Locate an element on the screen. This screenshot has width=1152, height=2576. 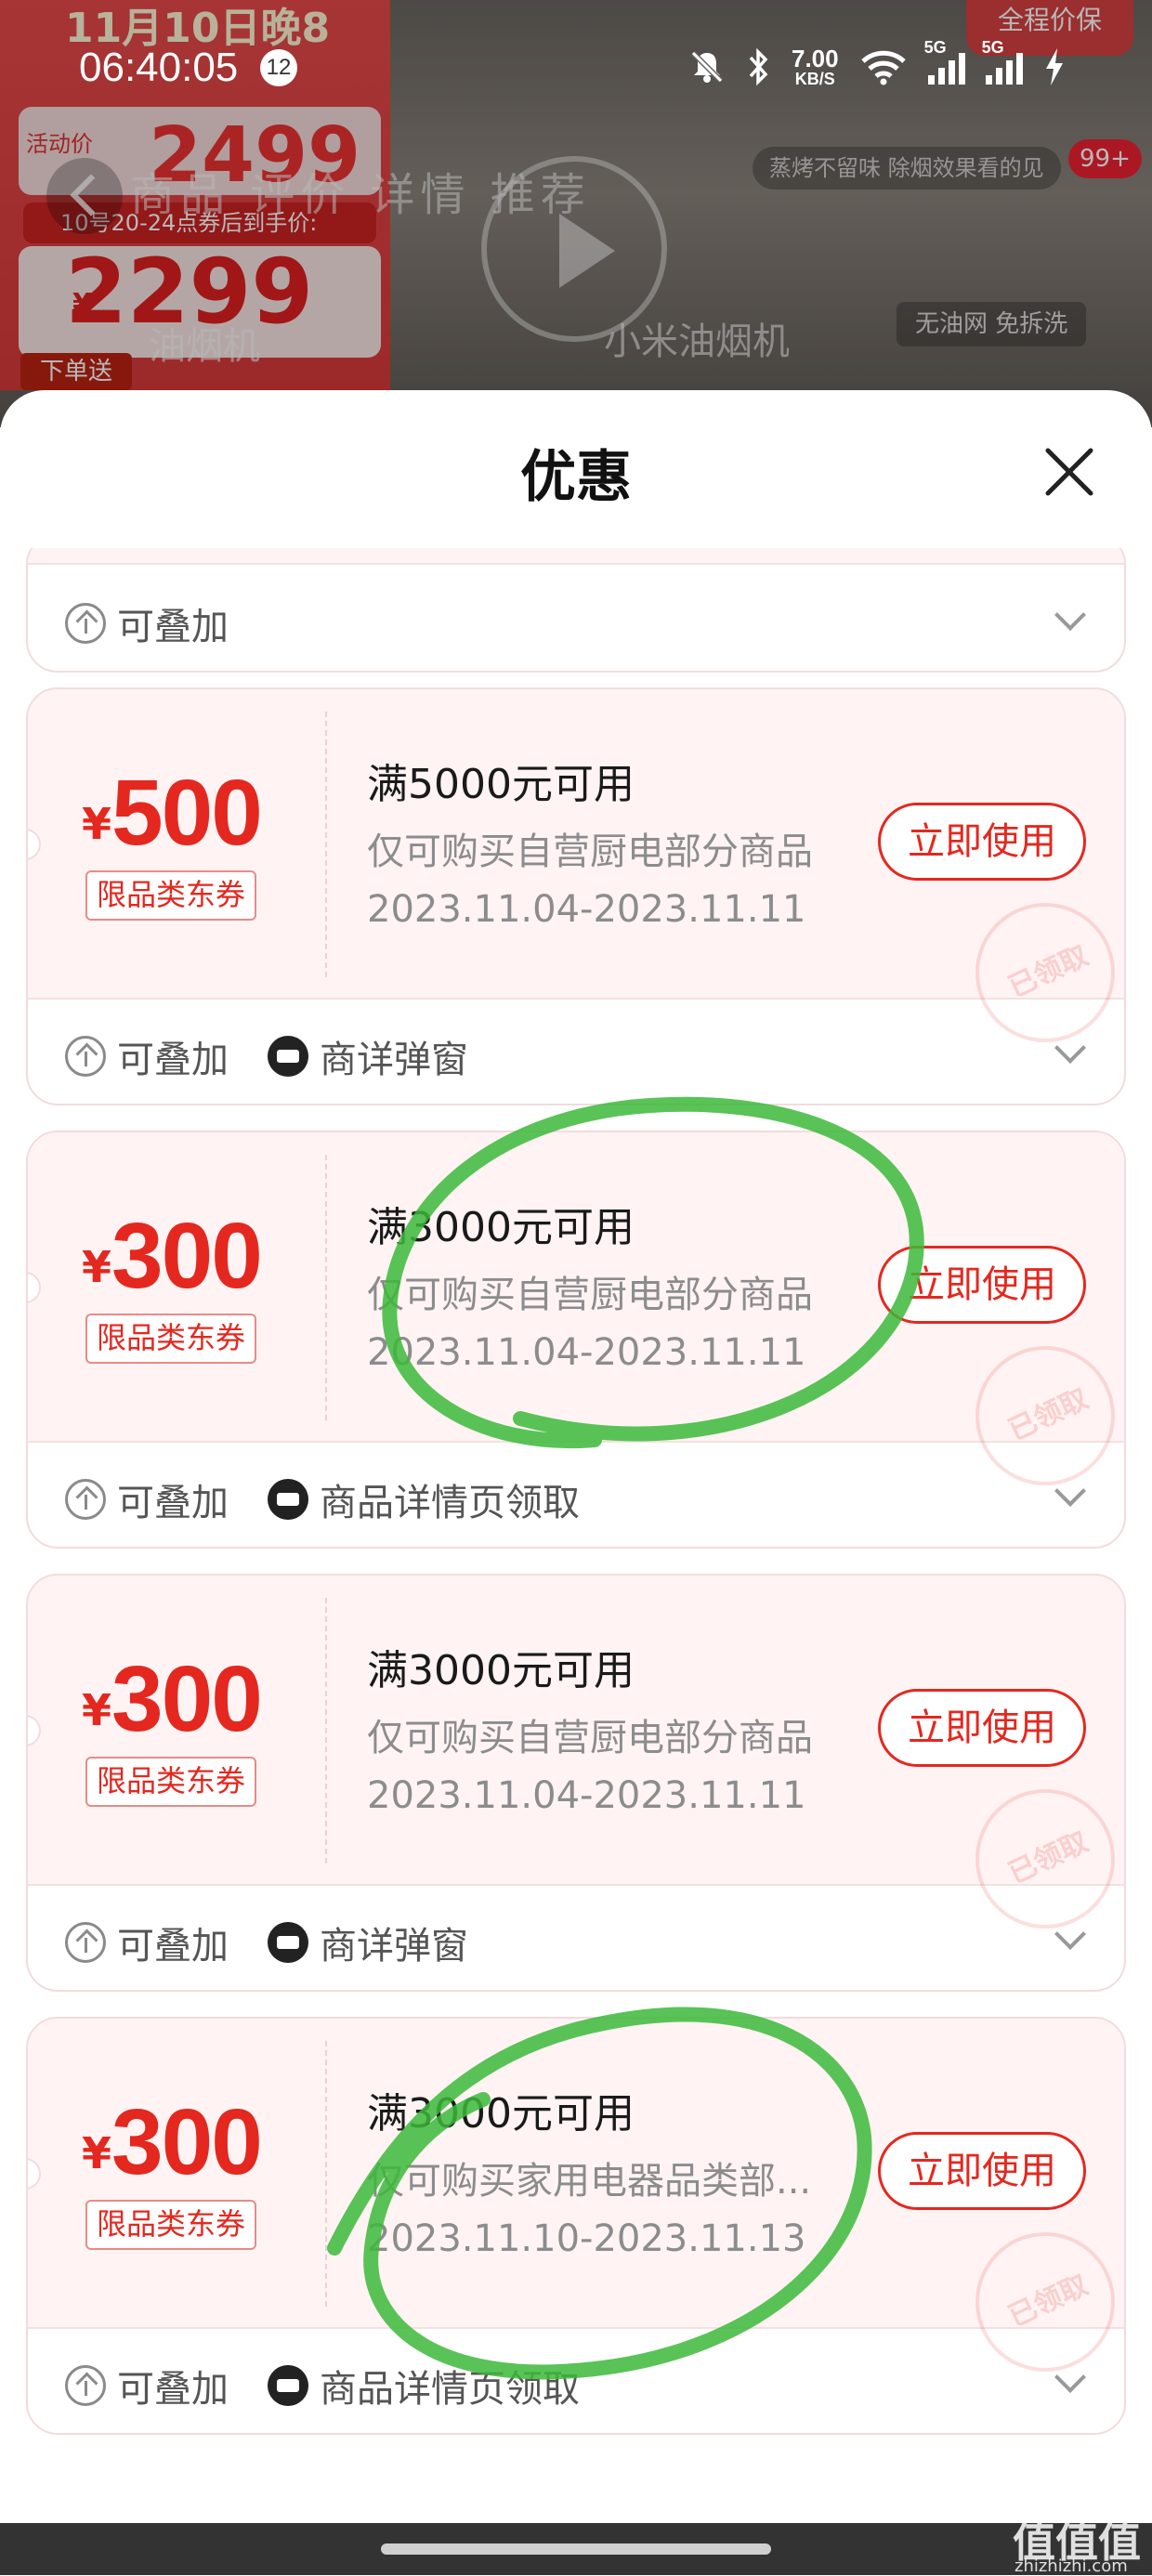
coupon-amount: ¥500 is located at coordinates (172, 814).